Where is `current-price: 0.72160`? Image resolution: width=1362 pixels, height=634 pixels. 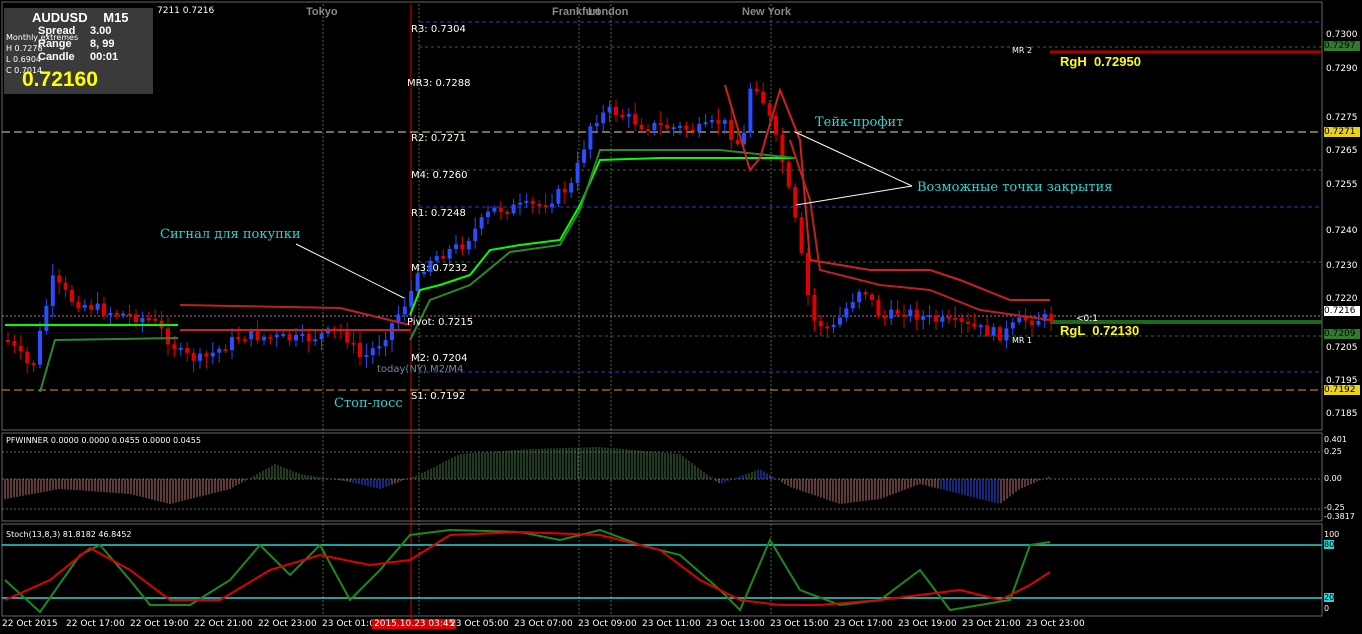
current-price: 0.72160 is located at coordinates (60, 79).